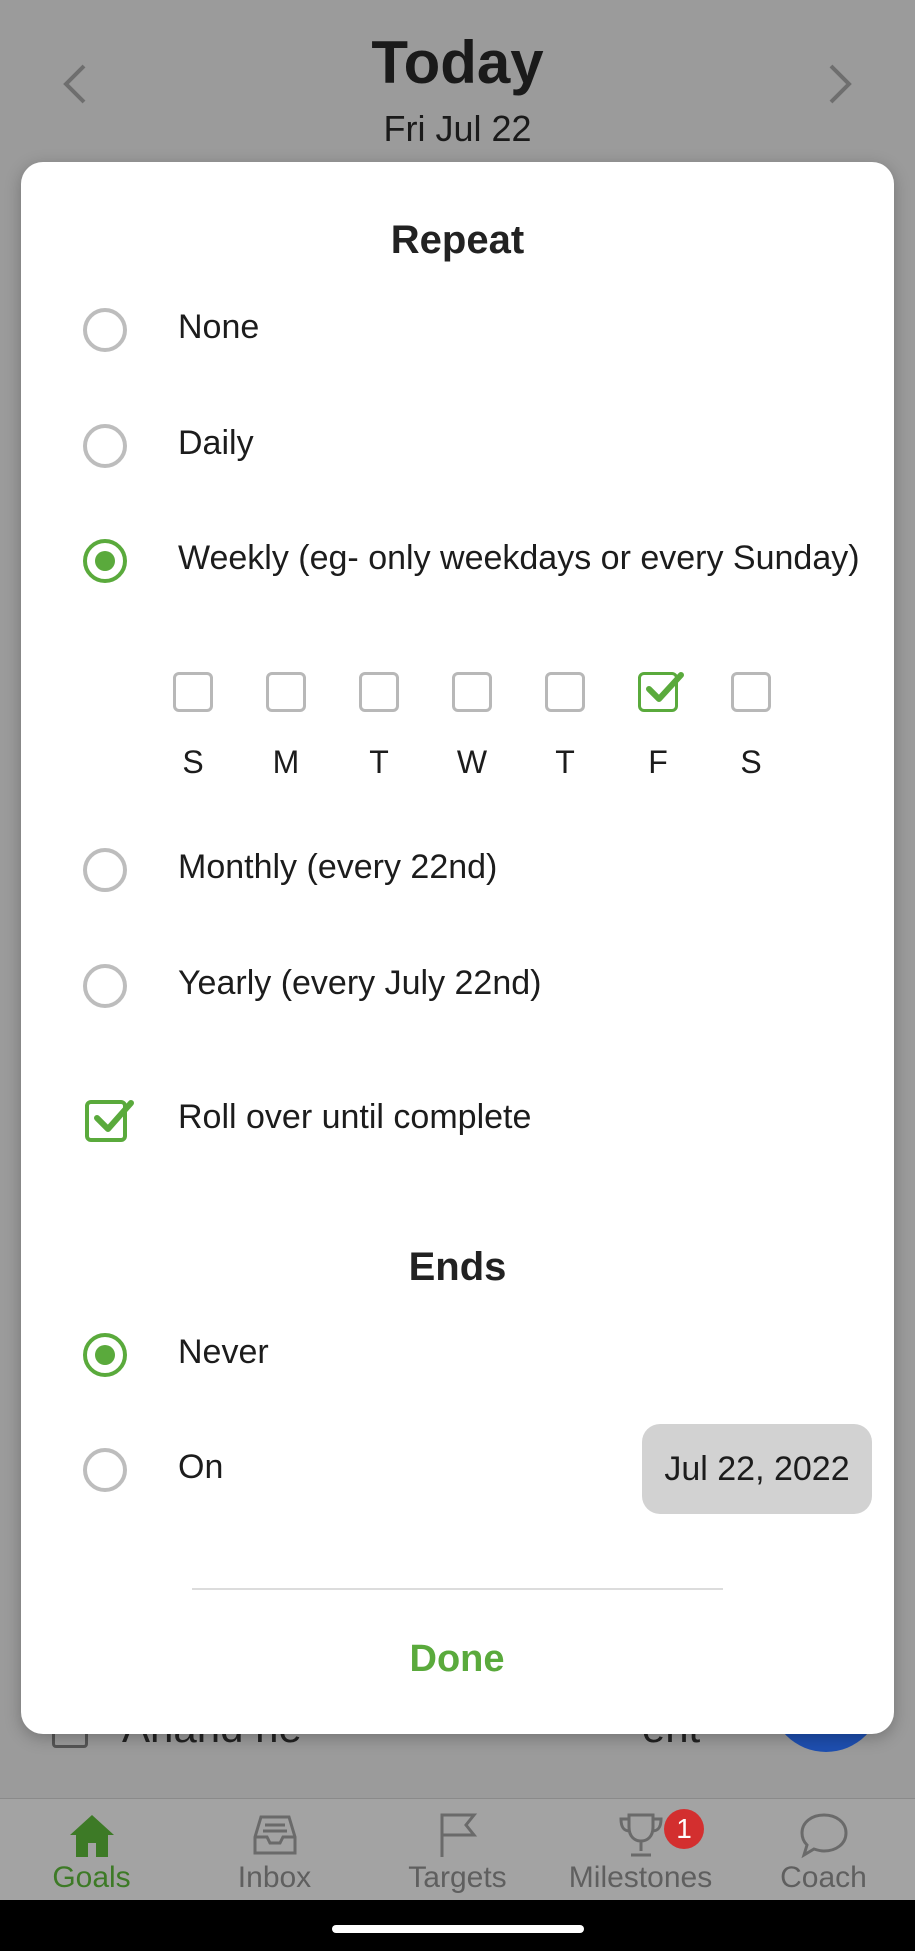  I want to click on weekday-thursday: T, so click(565, 732).